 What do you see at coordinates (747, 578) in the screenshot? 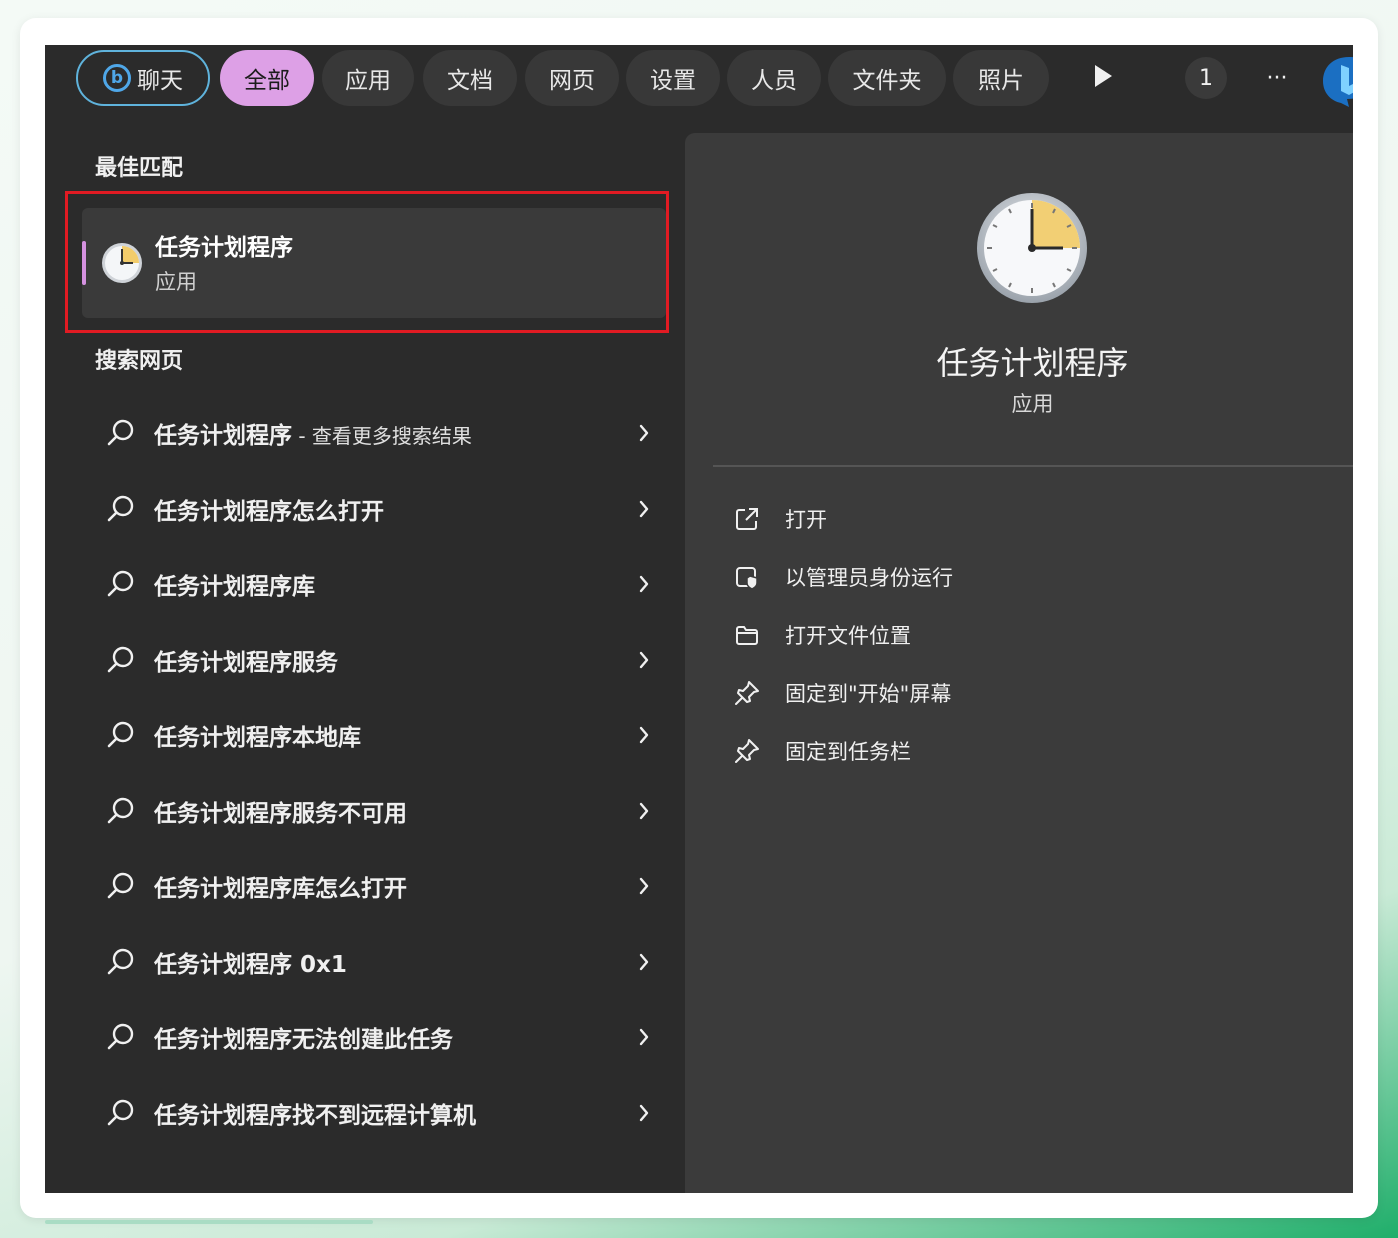
I see `shield-admin-icon` at bounding box center [747, 578].